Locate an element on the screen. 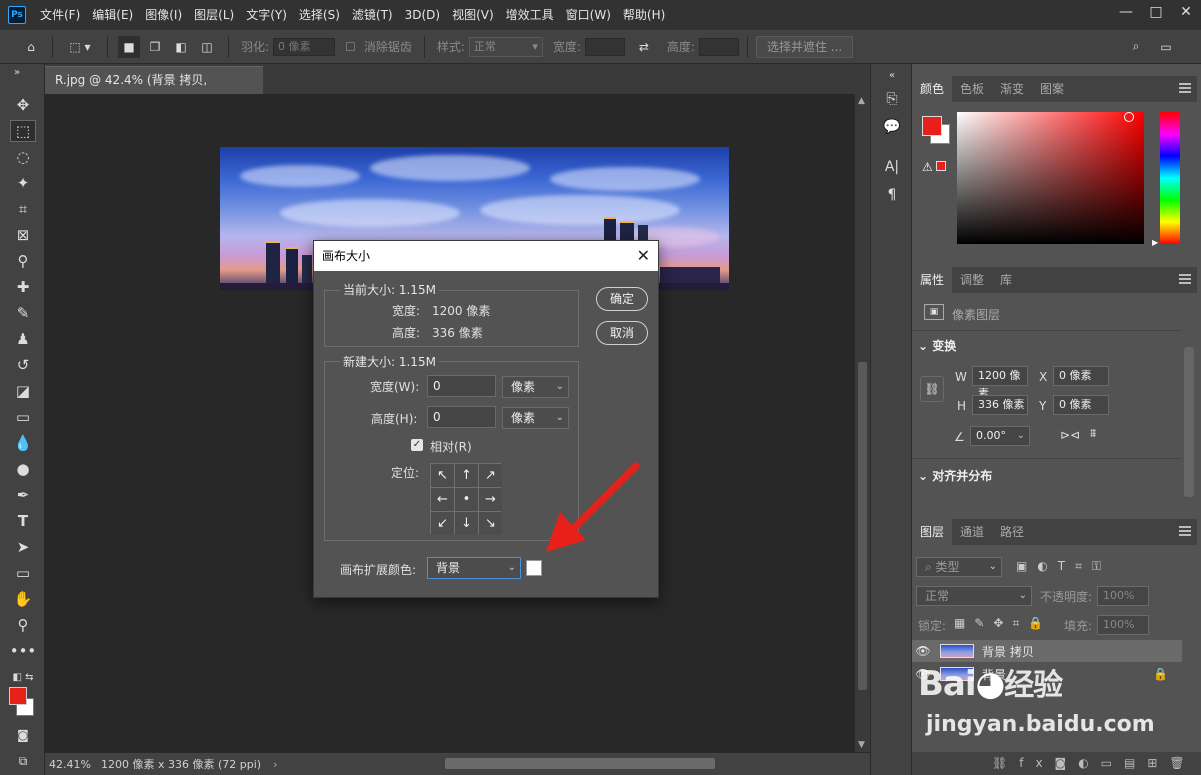 The height and width of the screenshot is (775, 1201). flip-vertical-icon: ⩩ is located at coordinates (1093, 433).